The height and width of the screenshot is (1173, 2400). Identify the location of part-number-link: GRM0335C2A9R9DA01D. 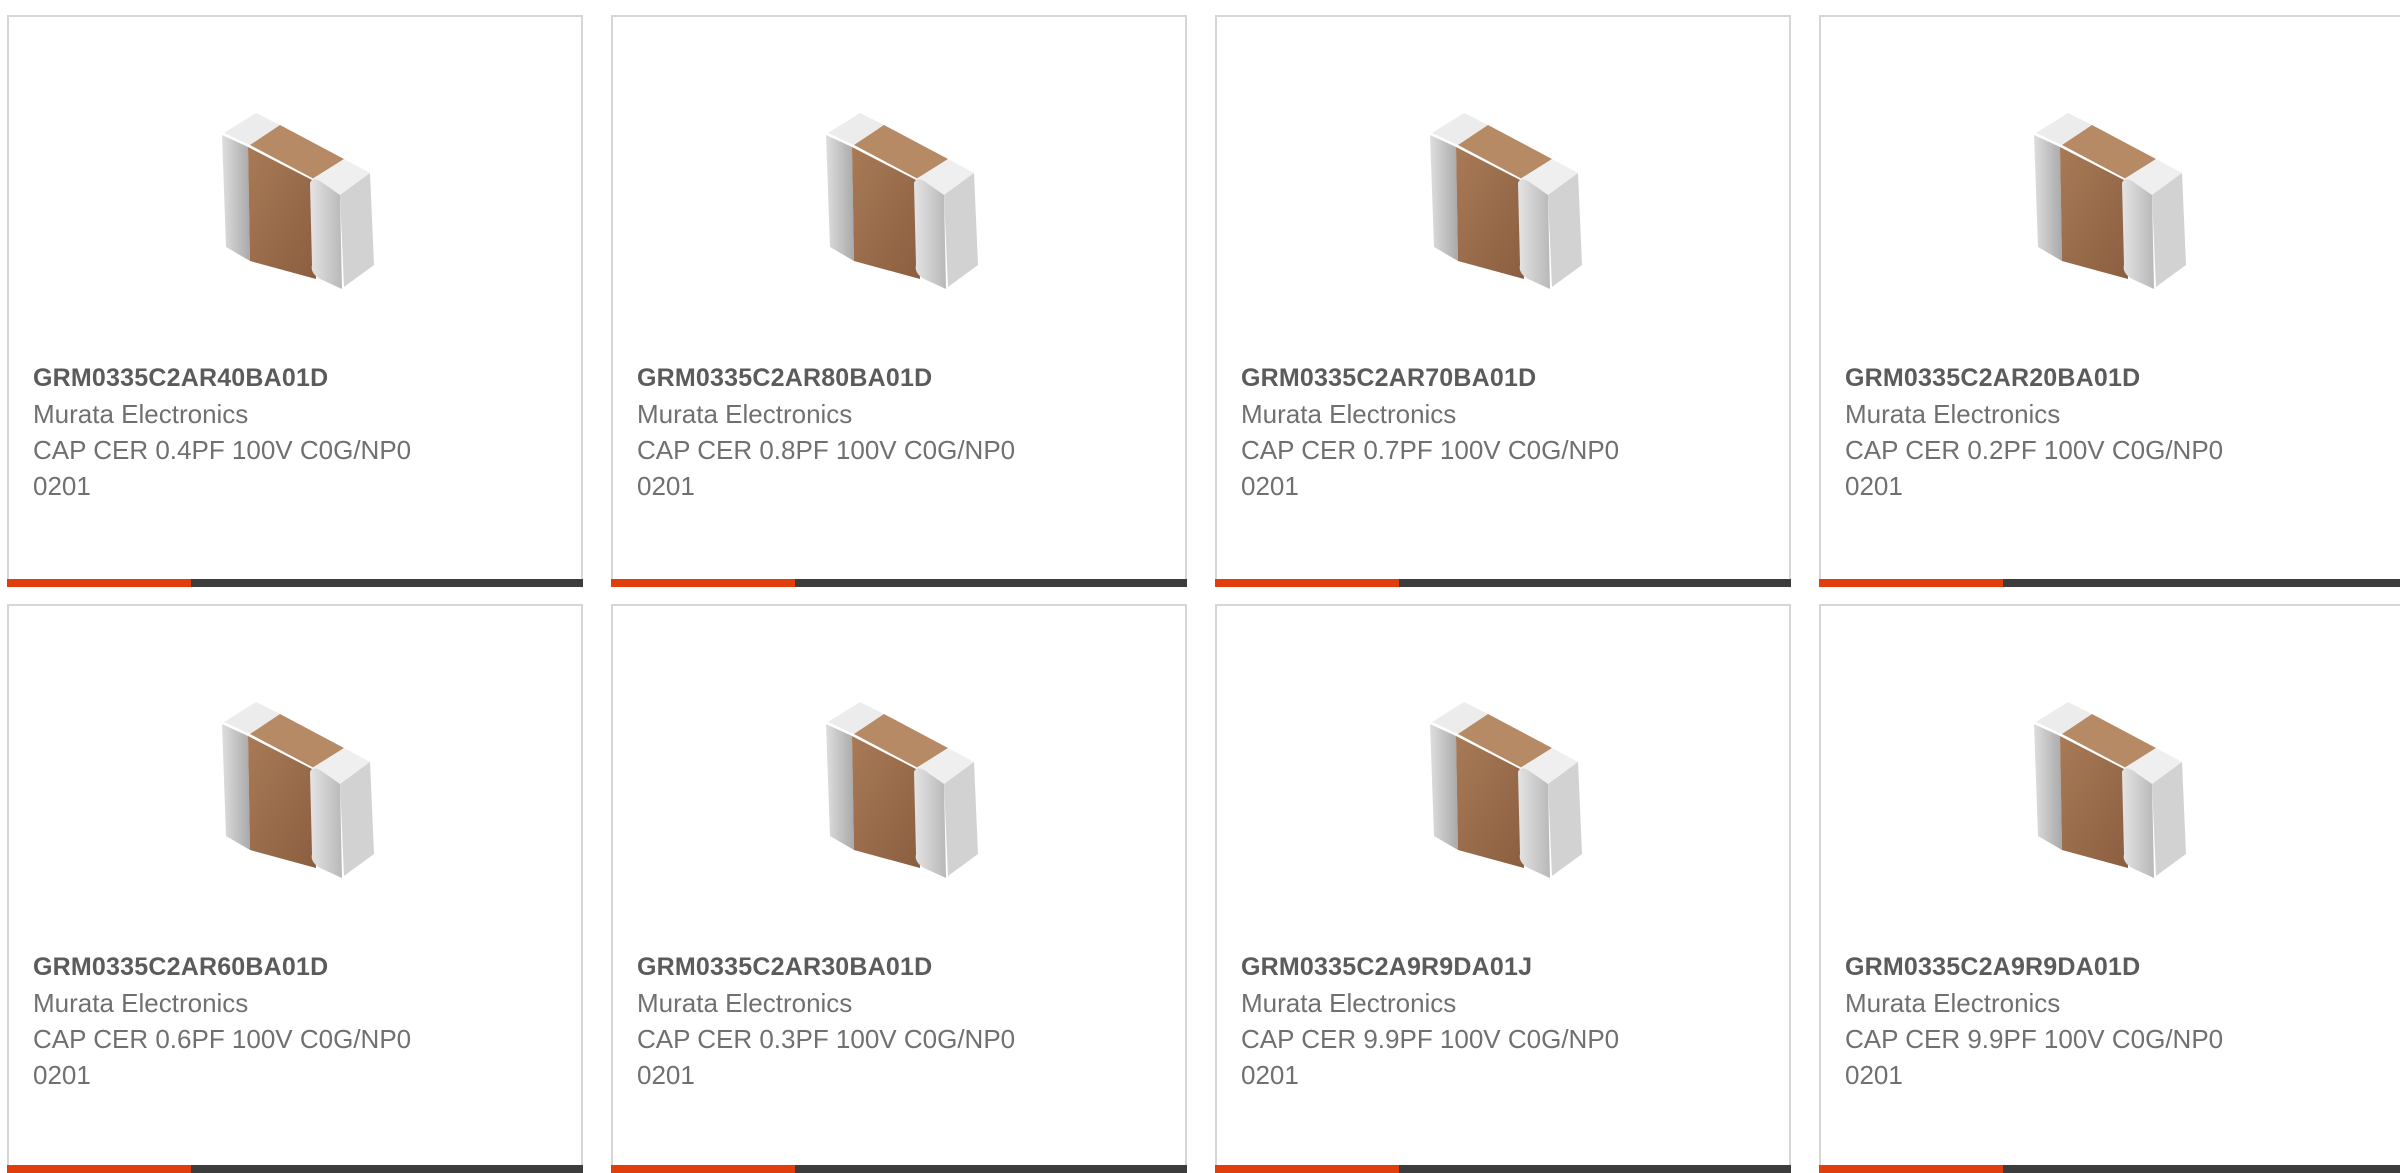
(2060, 967).